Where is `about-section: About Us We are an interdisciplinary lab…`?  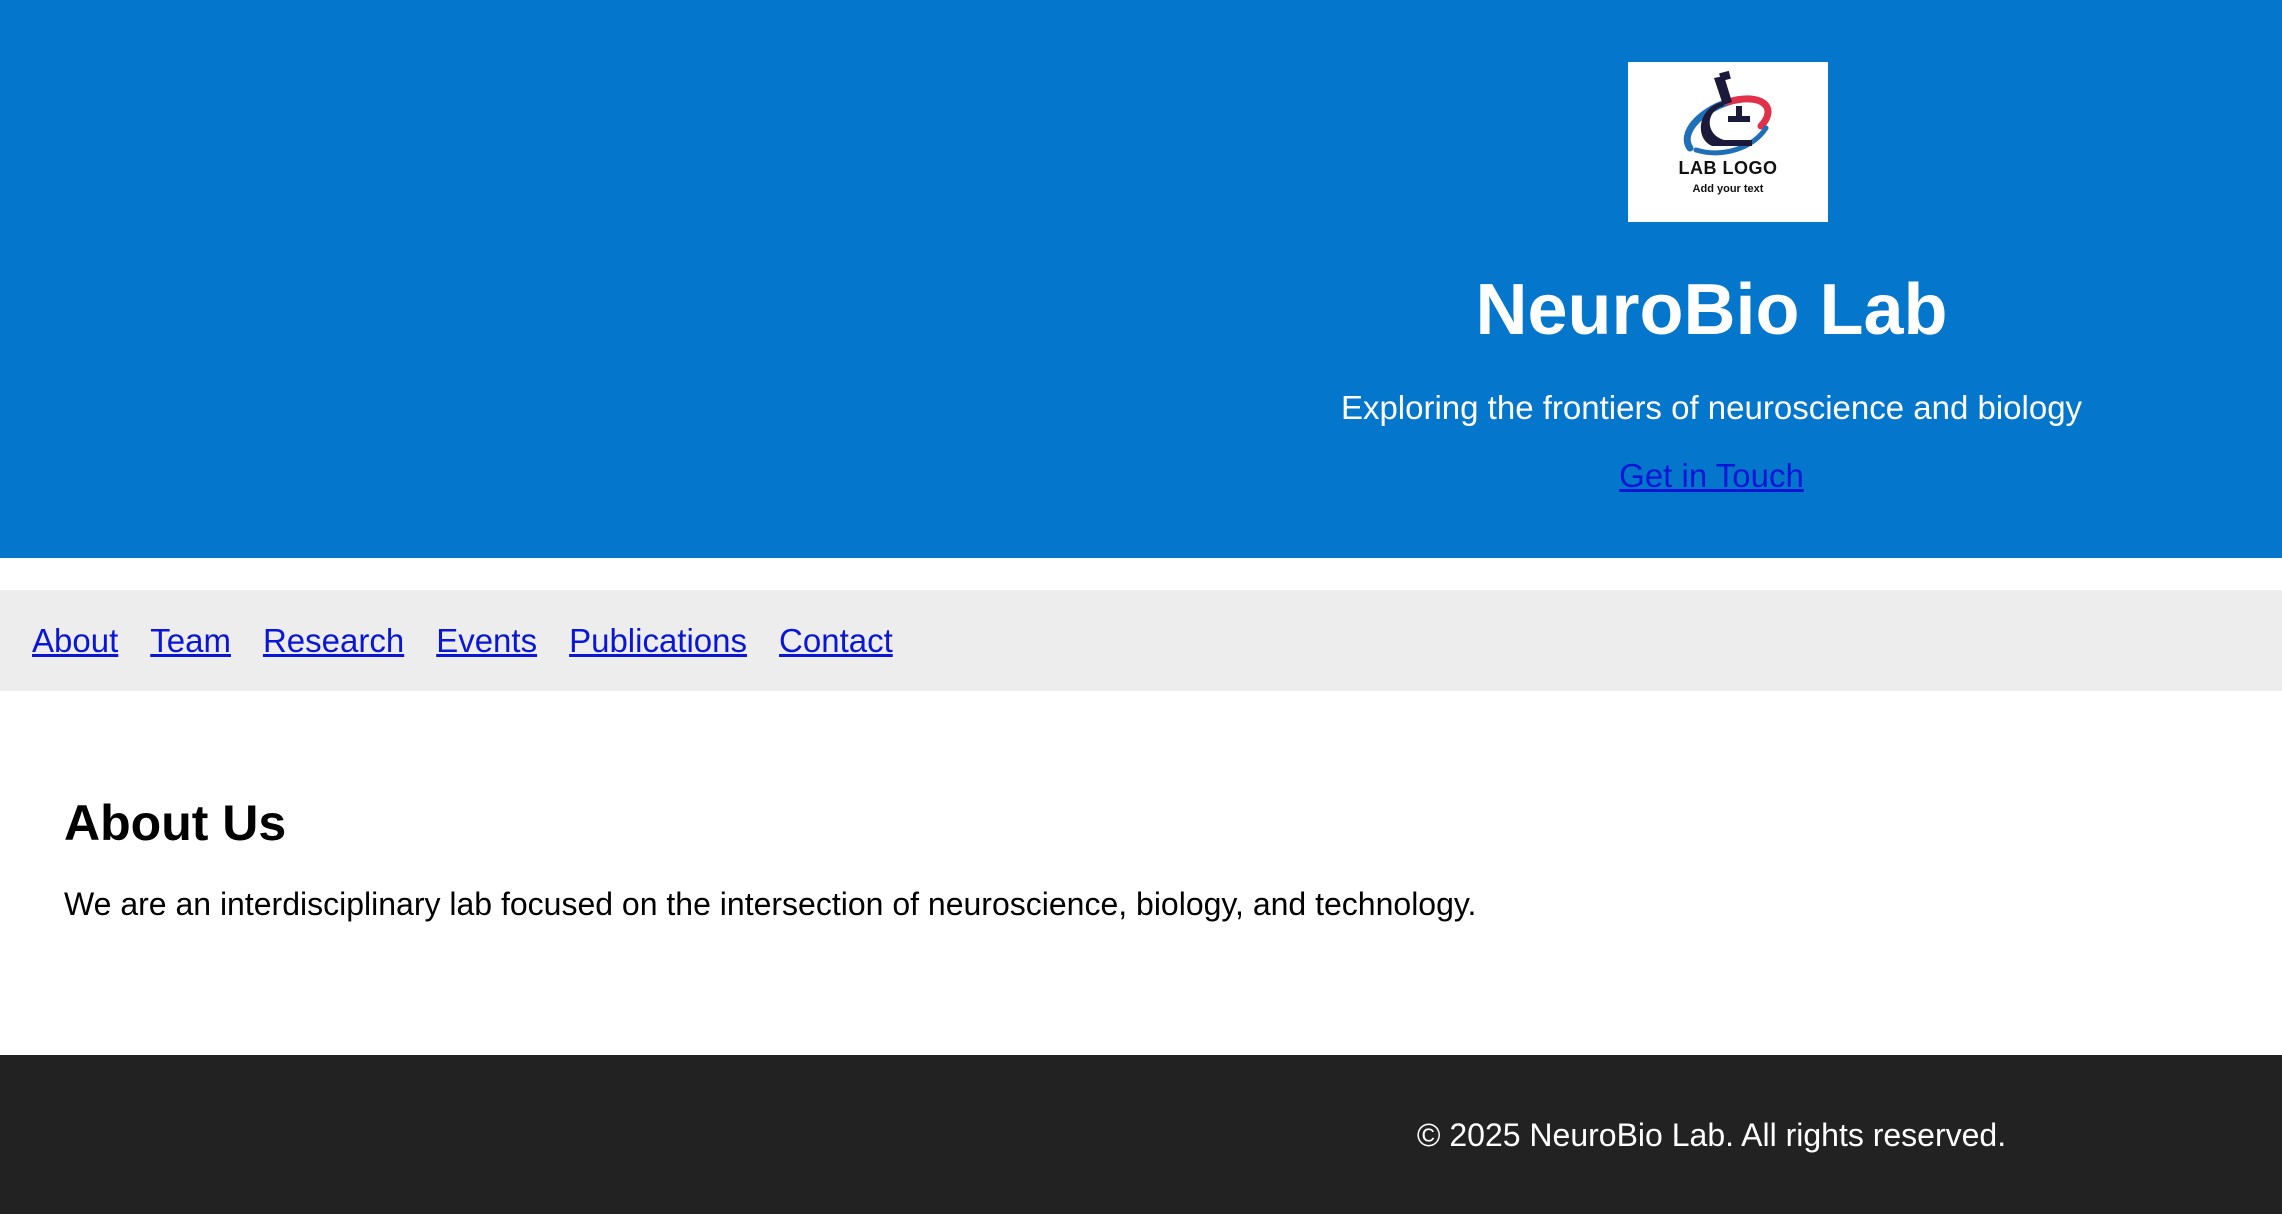
about-section: About Us We are an interdisciplinary lab… is located at coordinates (1114, 858).